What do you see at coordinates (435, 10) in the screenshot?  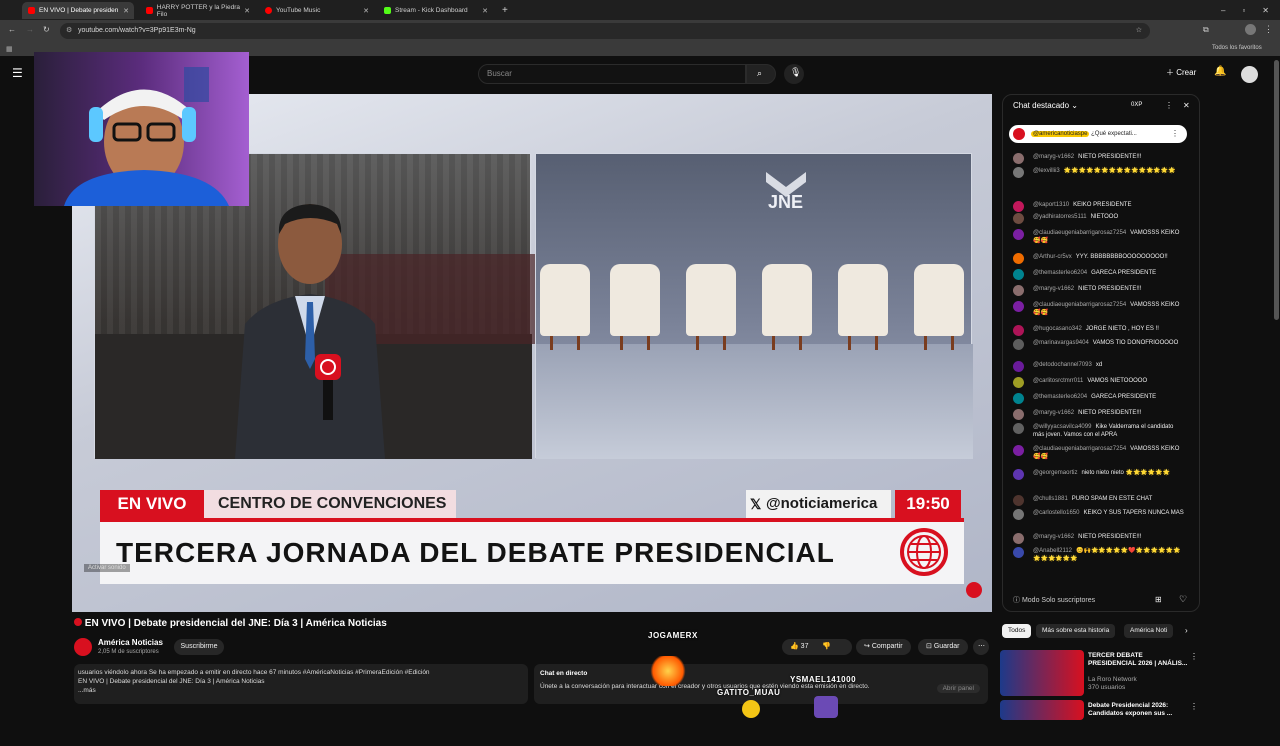 I see `browser-tab-kick: Stream - Kick Dashboard ✕` at bounding box center [435, 10].